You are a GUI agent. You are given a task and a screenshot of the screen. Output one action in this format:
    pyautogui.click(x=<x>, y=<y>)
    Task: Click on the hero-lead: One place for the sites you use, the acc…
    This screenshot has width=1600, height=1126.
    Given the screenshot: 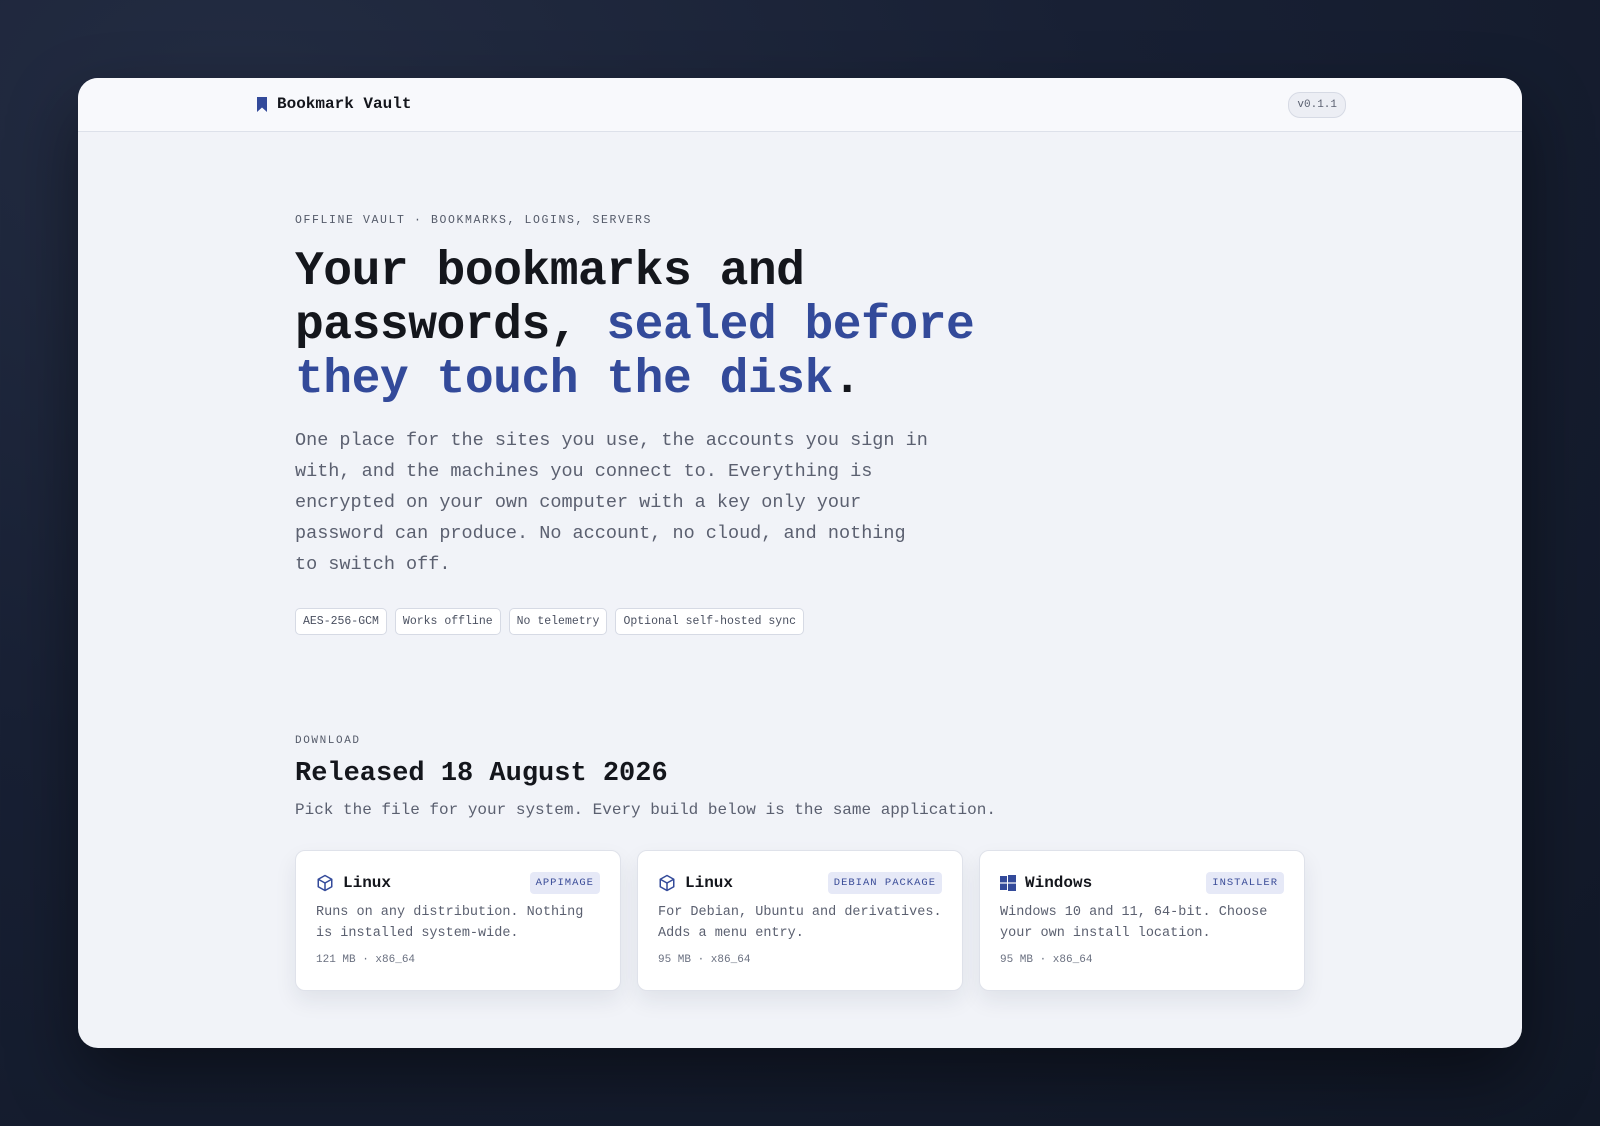 What is the action you would take?
    pyautogui.click(x=611, y=502)
    